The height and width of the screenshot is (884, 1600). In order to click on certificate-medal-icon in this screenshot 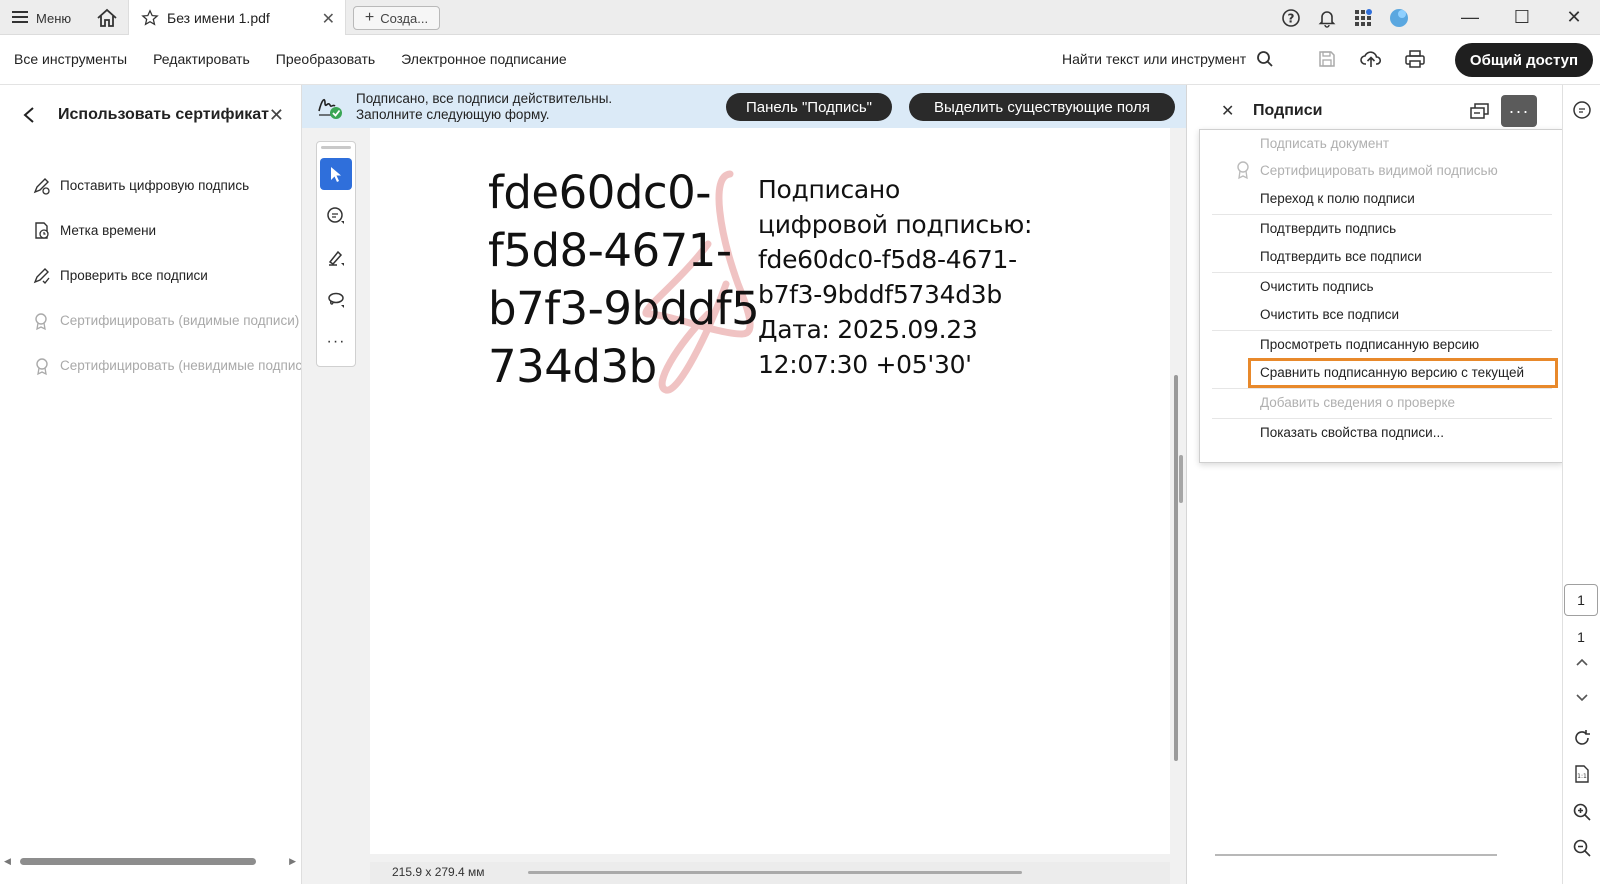, I will do `click(1243, 171)`.